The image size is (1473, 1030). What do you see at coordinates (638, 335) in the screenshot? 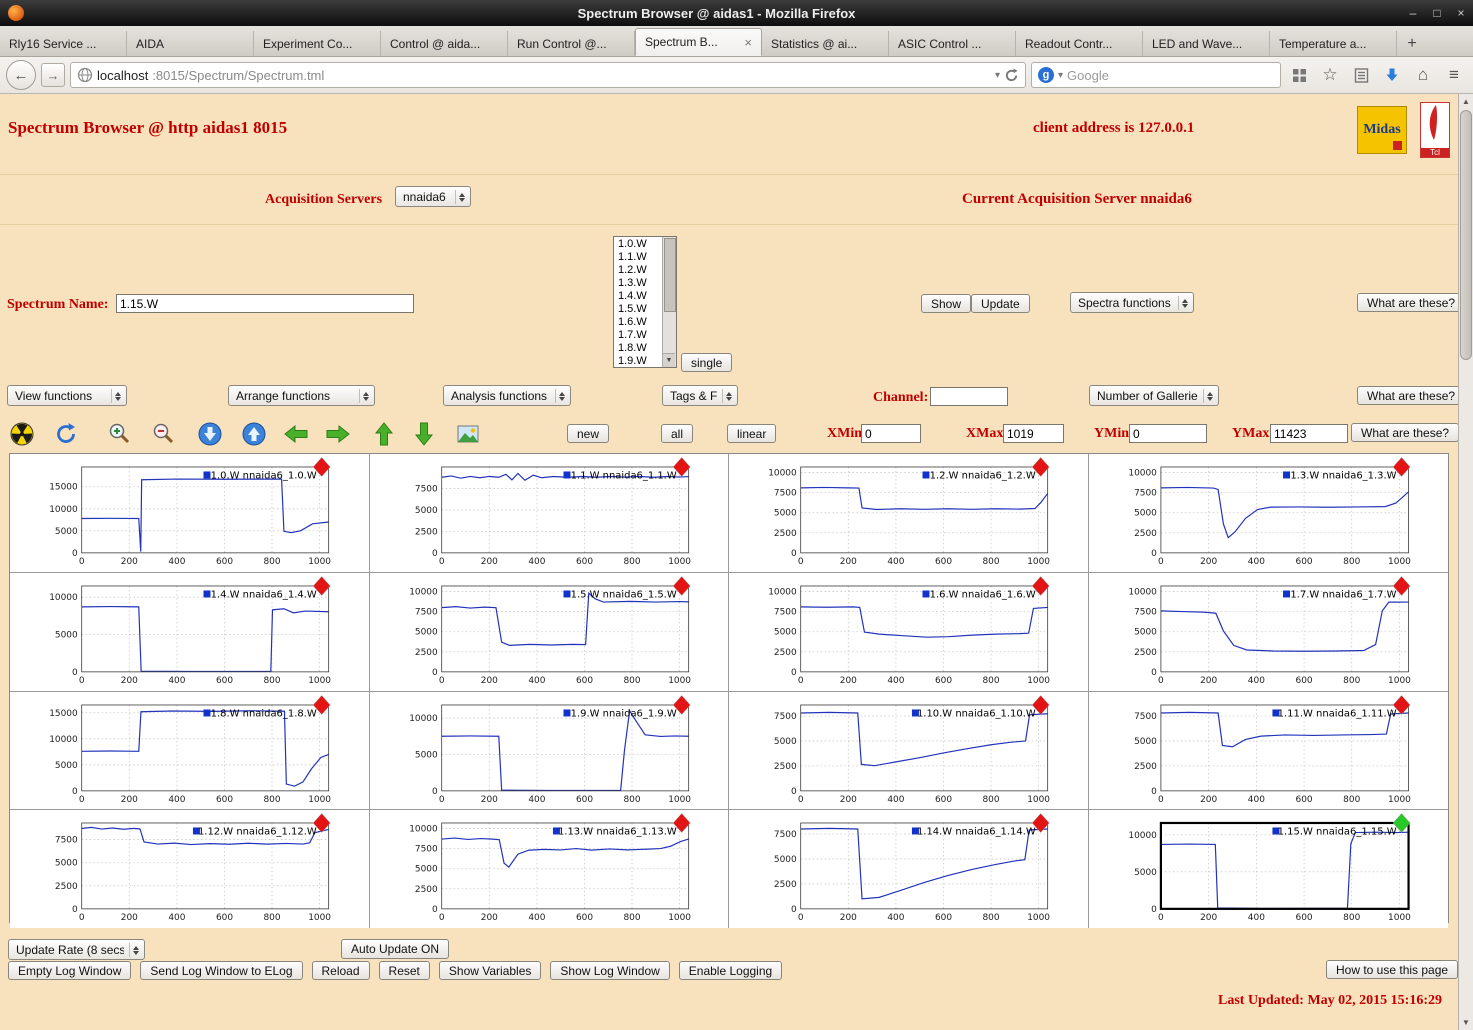
I see `spectrum-list-item: 1.7.W` at bounding box center [638, 335].